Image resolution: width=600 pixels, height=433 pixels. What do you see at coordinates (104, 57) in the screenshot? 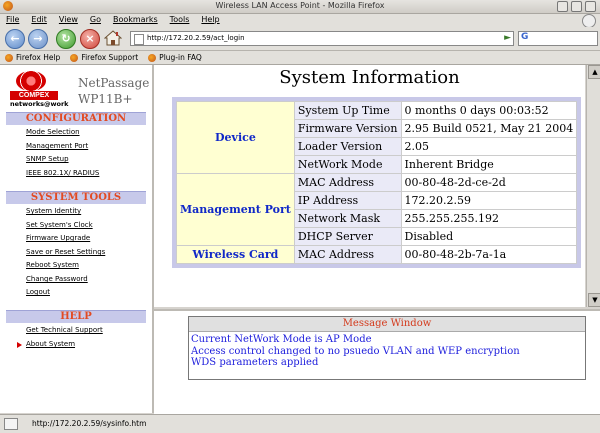
I see `bookmark-firefox-support: Firefox Support` at bounding box center [104, 57].